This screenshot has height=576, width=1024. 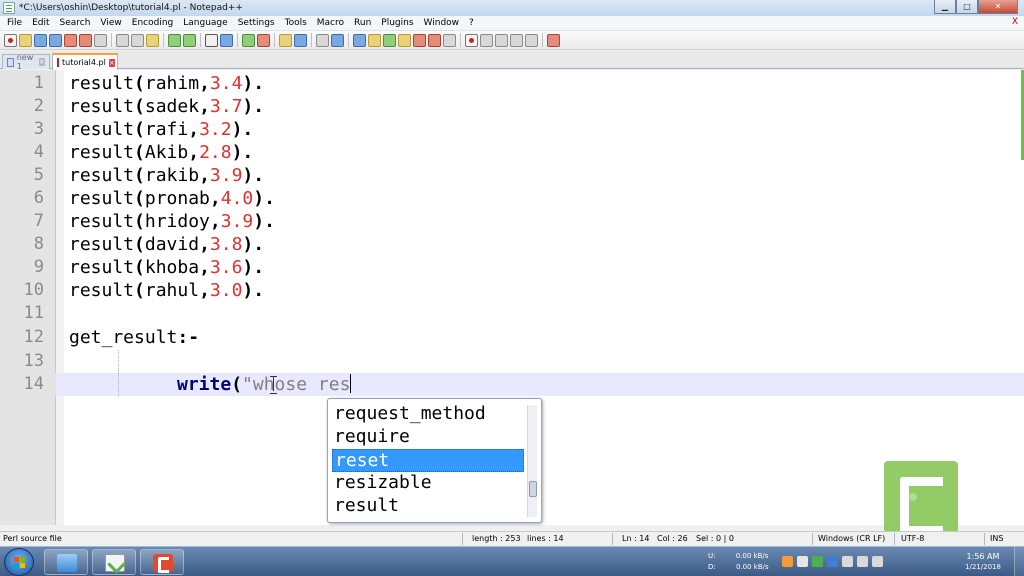 What do you see at coordinates (40, 40) in the screenshot?
I see `save-icon` at bounding box center [40, 40].